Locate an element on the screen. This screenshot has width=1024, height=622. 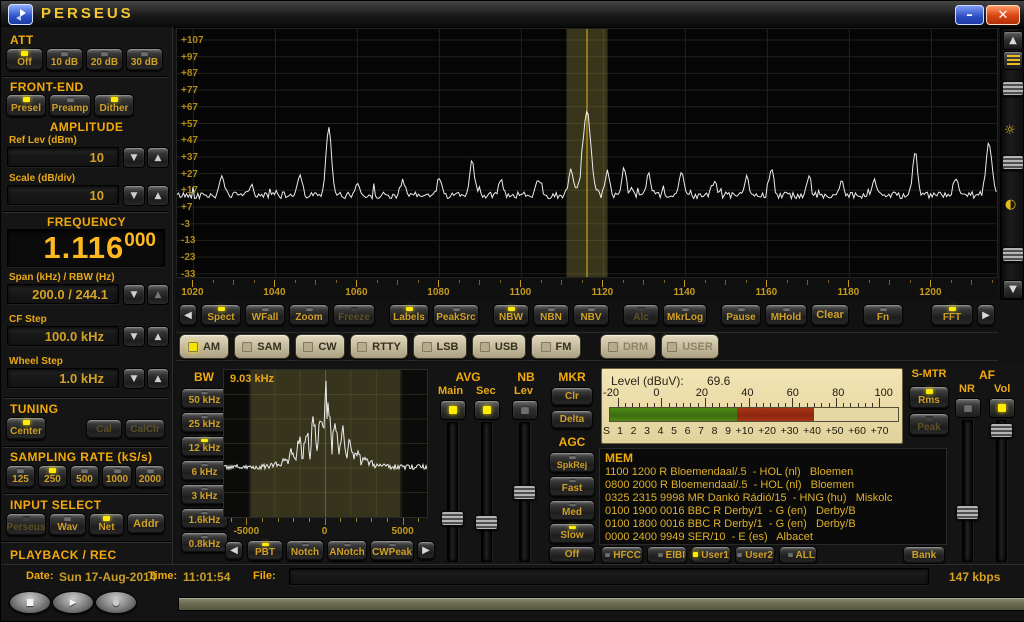
wheel-step-up-spinner: ▲ is located at coordinates (158, 378).